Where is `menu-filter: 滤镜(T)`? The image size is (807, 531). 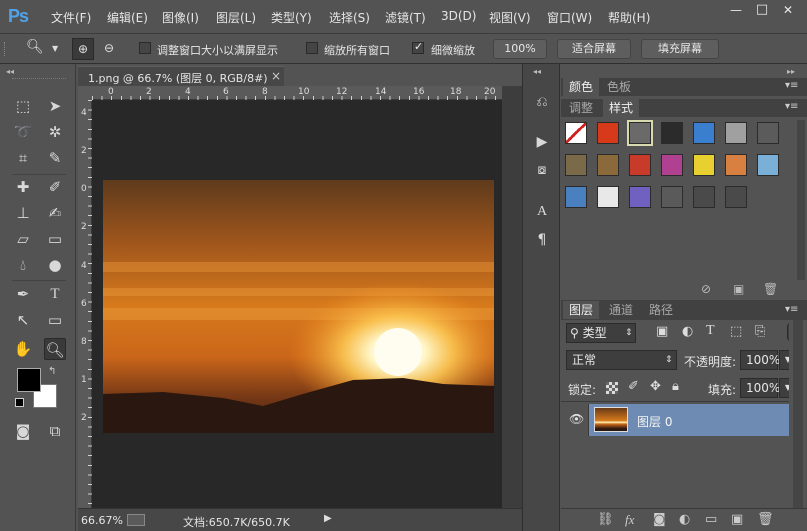 menu-filter: 滤镜(T) is located at coordinates (405, 17).